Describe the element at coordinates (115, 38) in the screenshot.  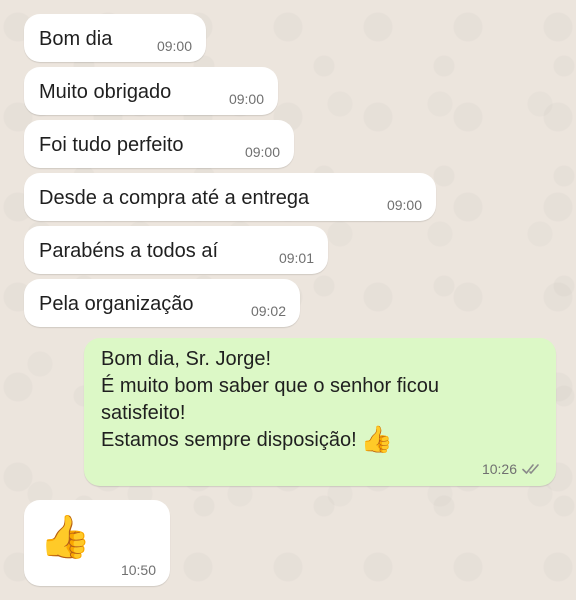
I see `incoming-message: Bom dia 09:00` at that location.